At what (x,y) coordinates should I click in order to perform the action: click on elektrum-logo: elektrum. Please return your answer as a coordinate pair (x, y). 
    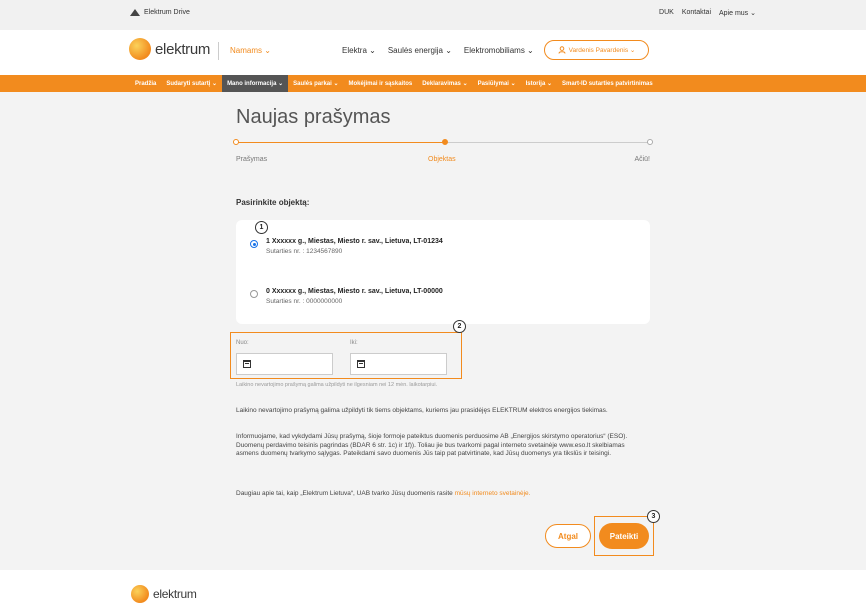
    Looking at the image, I should click on (169, 49).